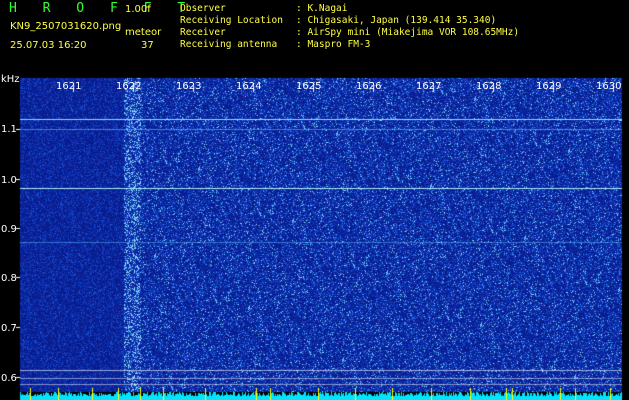 This screenshot has width=629, height=400. I want to click on info-receiver-key: Receiver, so click(203, 32).